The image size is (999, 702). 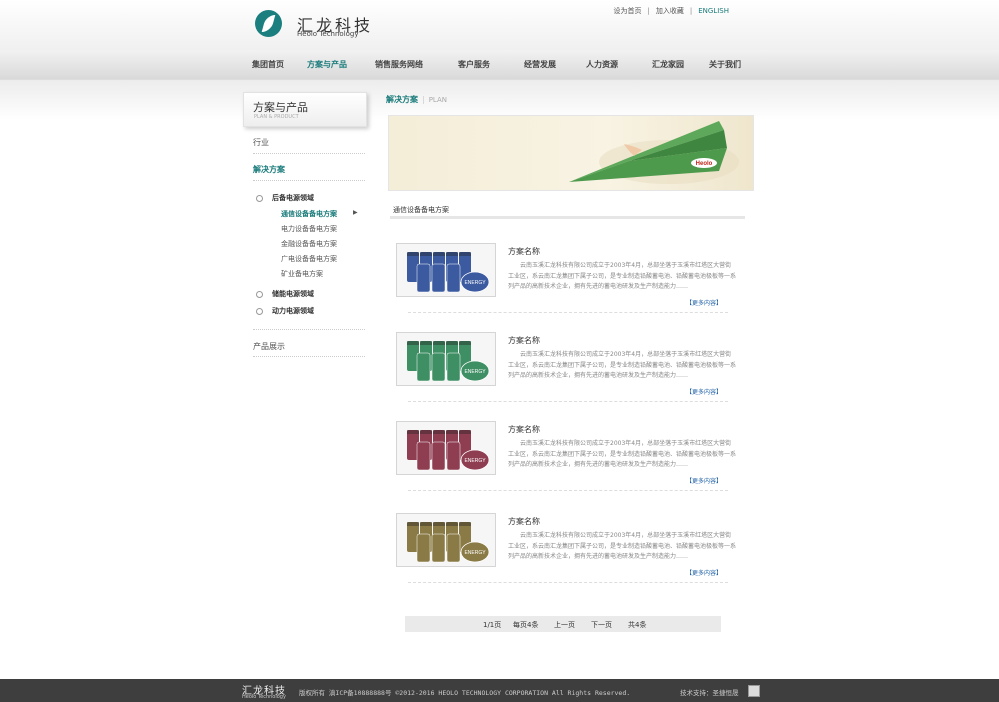 I want to click on page-indicator: 1/1页, so click(x=492, y=625).